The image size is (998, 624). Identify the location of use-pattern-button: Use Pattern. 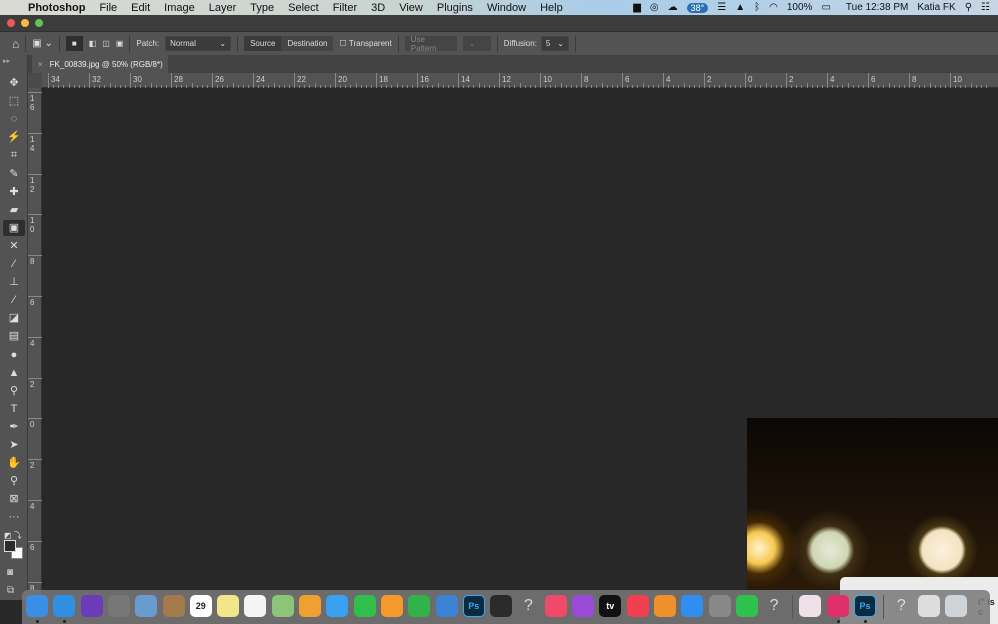
(430, 44).